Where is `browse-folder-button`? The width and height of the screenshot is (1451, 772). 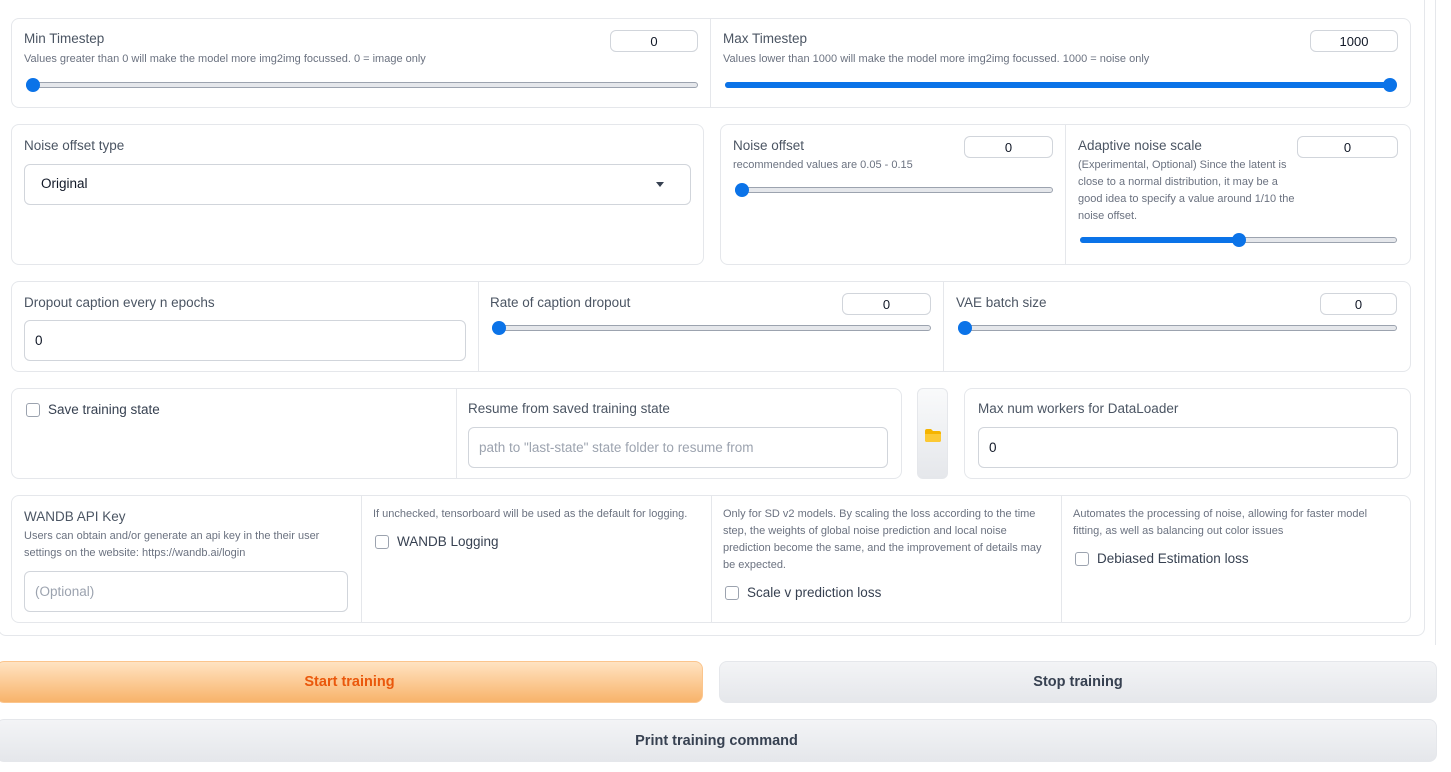 browse-folder-button is located at coordinates (932, 433).